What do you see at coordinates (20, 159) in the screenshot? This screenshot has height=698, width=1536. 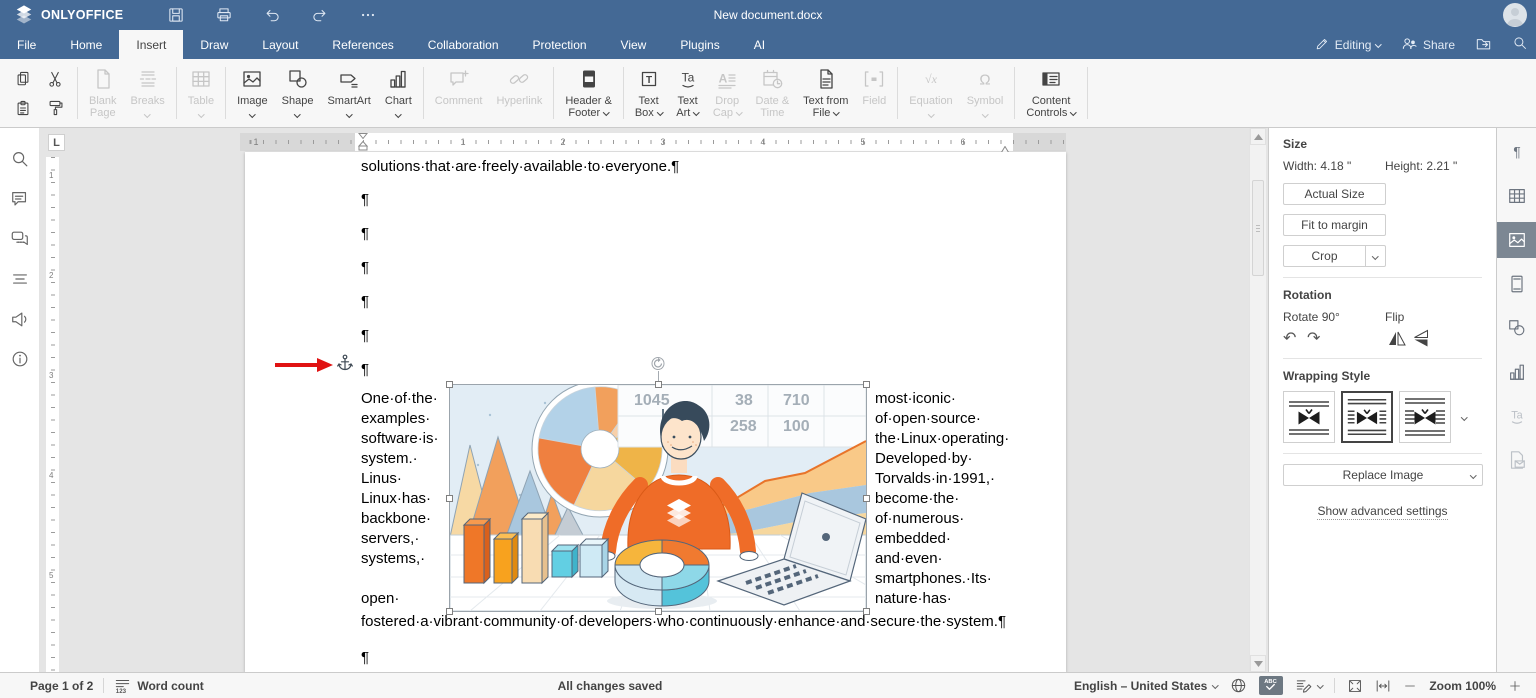 I see `sidebar-search-button` at bounding box center [20, 159].